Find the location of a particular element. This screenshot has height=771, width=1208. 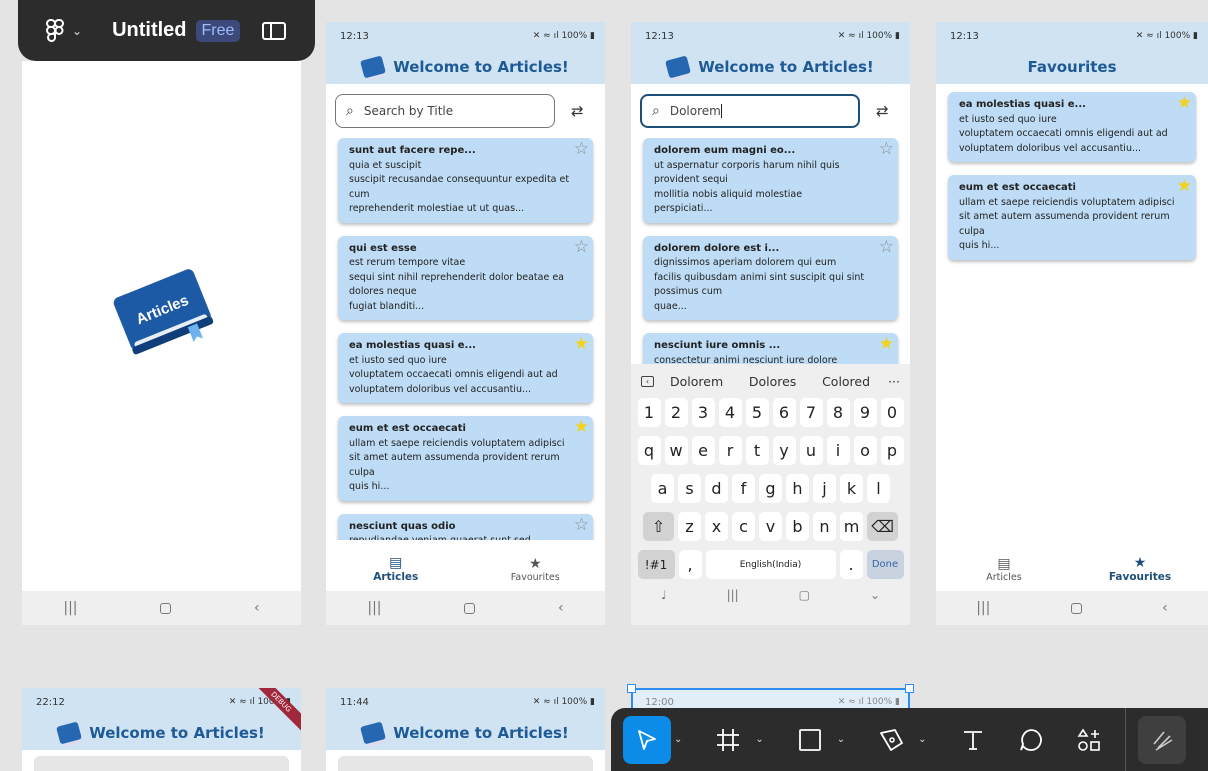

key-m: m is located at coordinates (851, 526).